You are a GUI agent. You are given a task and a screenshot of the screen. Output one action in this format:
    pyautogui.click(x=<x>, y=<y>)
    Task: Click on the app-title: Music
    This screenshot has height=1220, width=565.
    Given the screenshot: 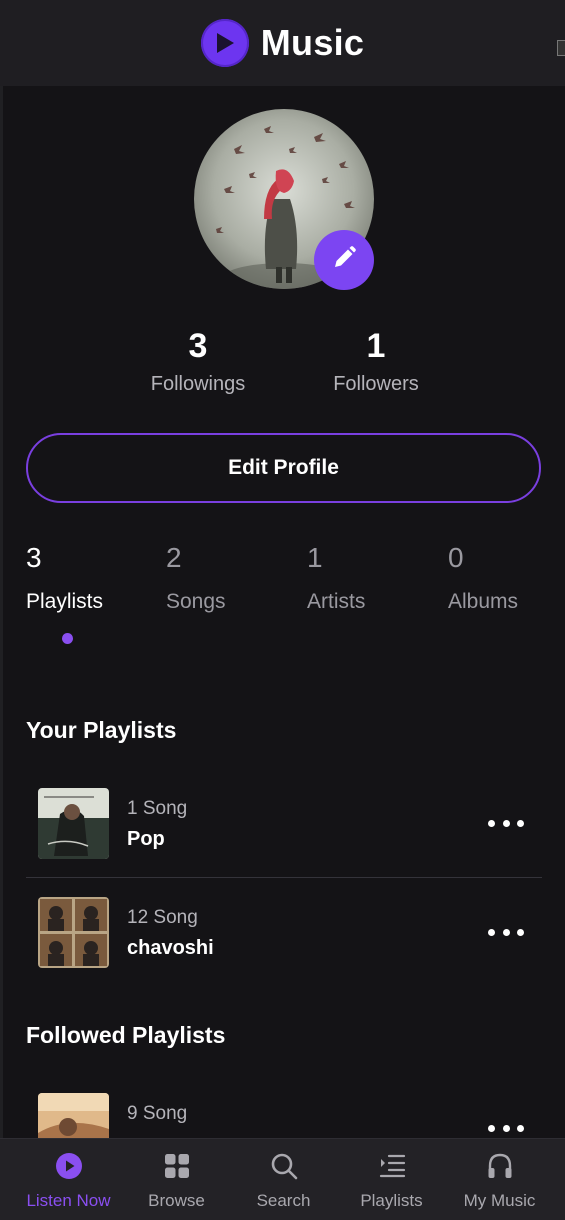 What is the action you would take?
    pyautogui.click(x=312, y=42)
    